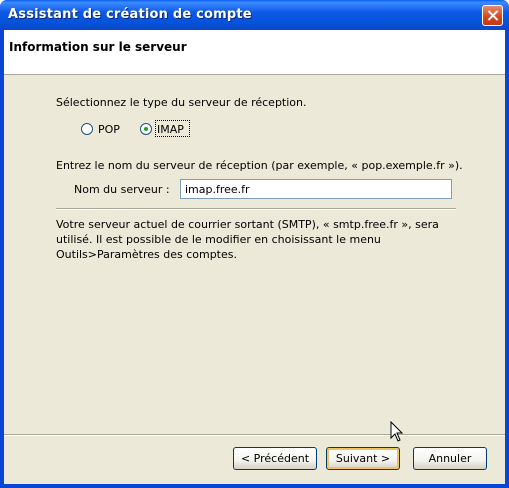  I want to click on cancel-button: Annuler, so click(450, 458).